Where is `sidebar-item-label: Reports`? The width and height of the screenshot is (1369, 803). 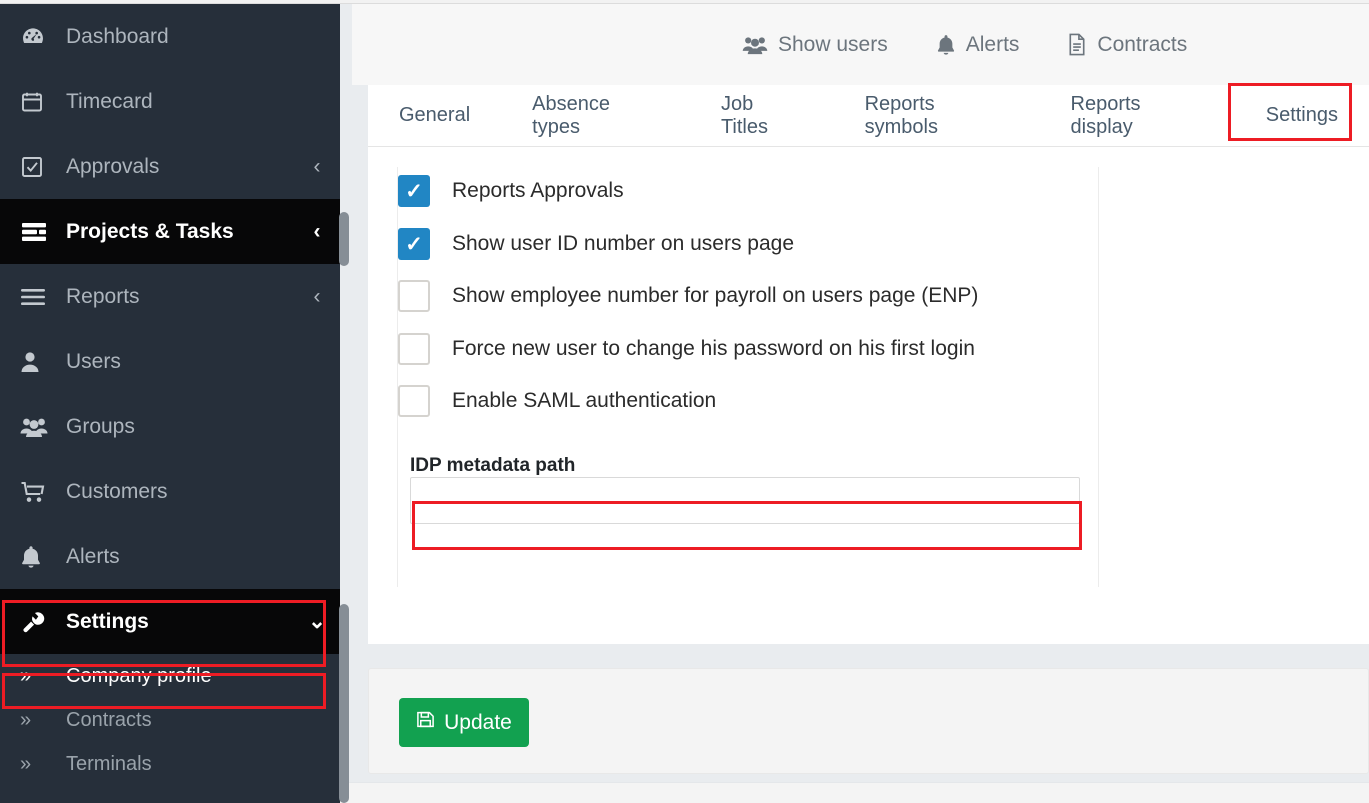
sidebar-item-label: Reports is located at coordinates (103, 296).